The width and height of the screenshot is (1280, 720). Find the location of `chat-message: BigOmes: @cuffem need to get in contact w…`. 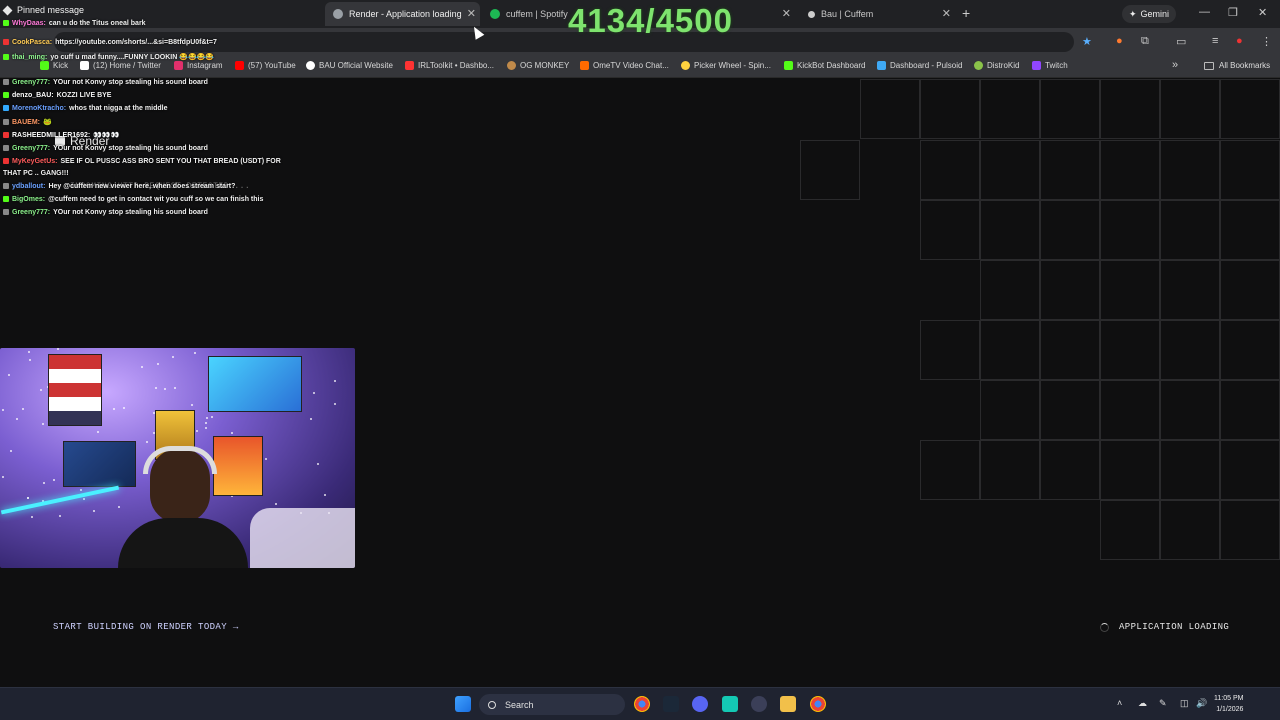

chat-message: BigOmes: @cuffem need to get in contact w… is located at coordinates (133, 199).